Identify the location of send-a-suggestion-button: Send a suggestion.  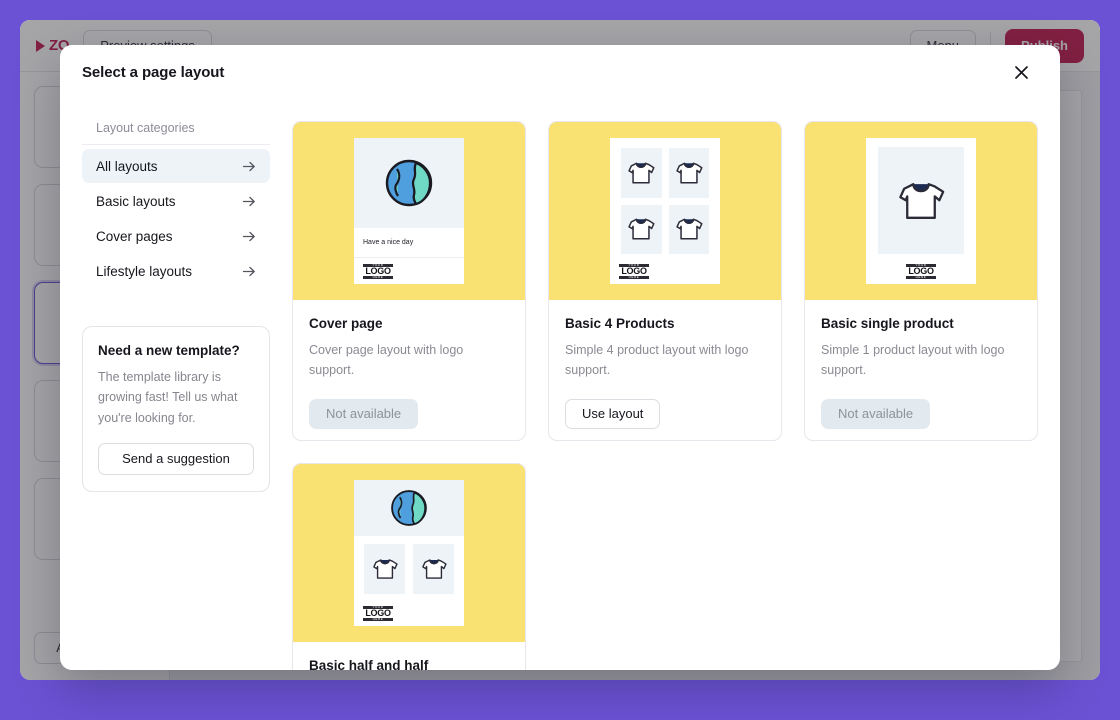
(176, 458).